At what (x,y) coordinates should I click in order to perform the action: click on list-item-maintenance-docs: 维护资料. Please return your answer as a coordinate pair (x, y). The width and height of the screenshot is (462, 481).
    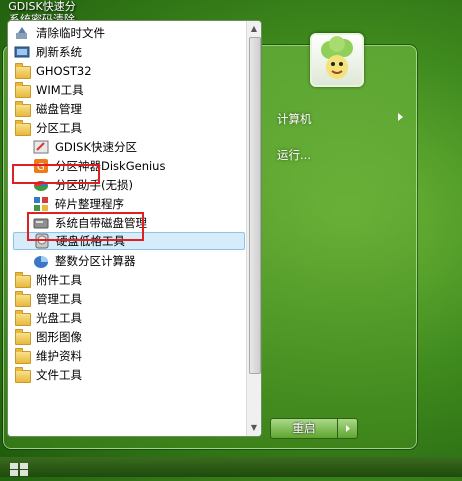
    Looking at the image, I should click on (130, 356).